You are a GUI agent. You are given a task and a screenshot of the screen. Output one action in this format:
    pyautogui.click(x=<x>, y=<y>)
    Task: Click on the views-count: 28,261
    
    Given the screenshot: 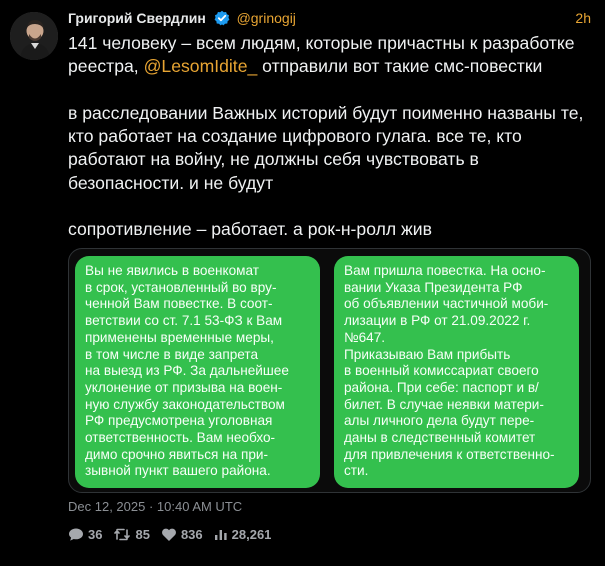 What is the action you would take?
    pyautogui.click(x=251, y=534)
    